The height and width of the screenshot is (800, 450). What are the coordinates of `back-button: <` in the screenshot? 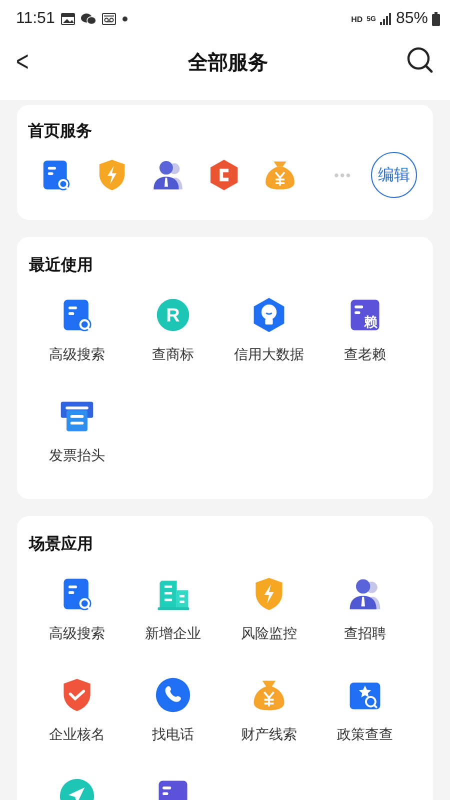 It's located at (33, 62).